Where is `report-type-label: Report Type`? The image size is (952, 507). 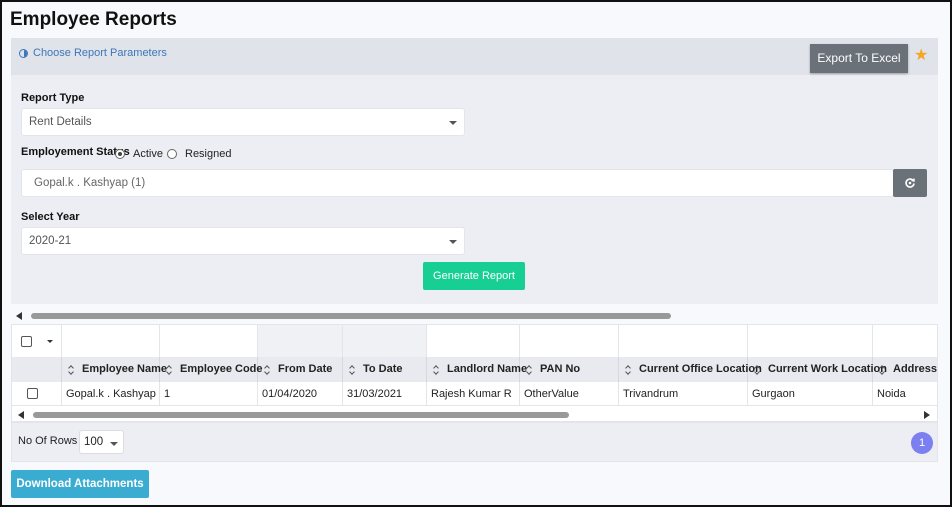 report-type-label: Report Type is located at coordinates (53, 98).